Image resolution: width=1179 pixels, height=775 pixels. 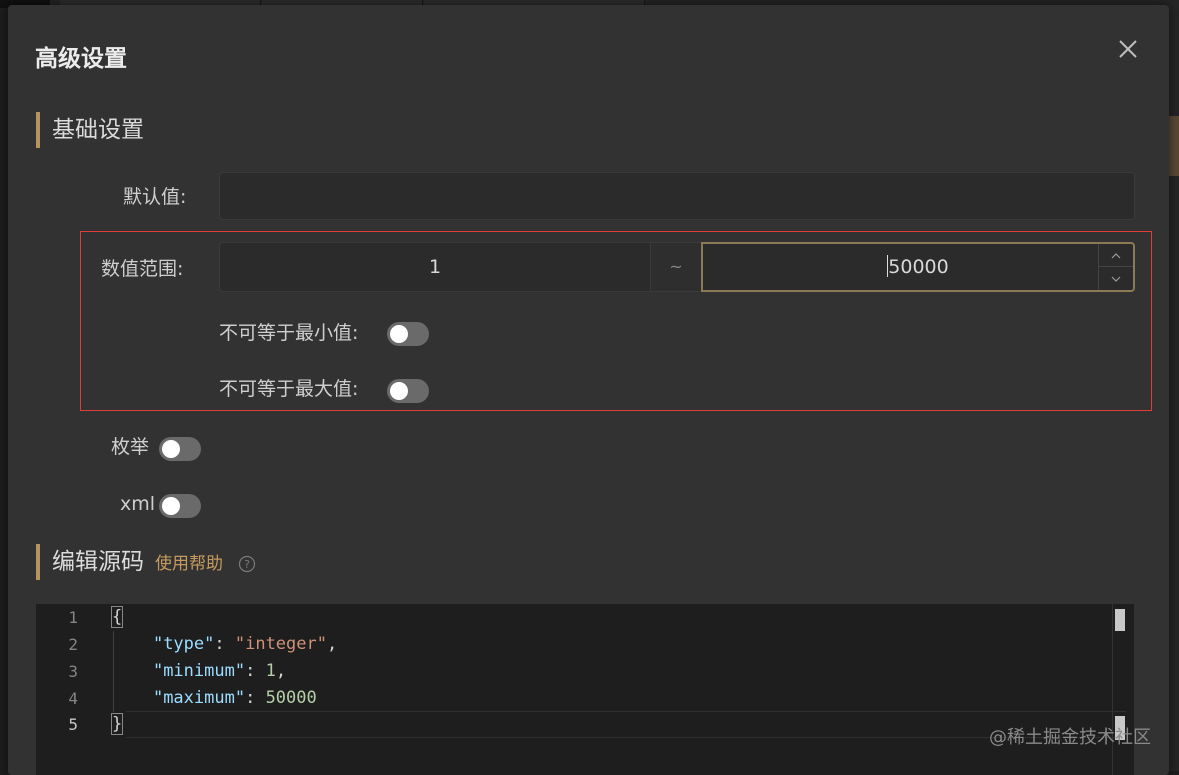 I want to click on range-input-group: 1 ~ 50000, so click(x=677, y=267).